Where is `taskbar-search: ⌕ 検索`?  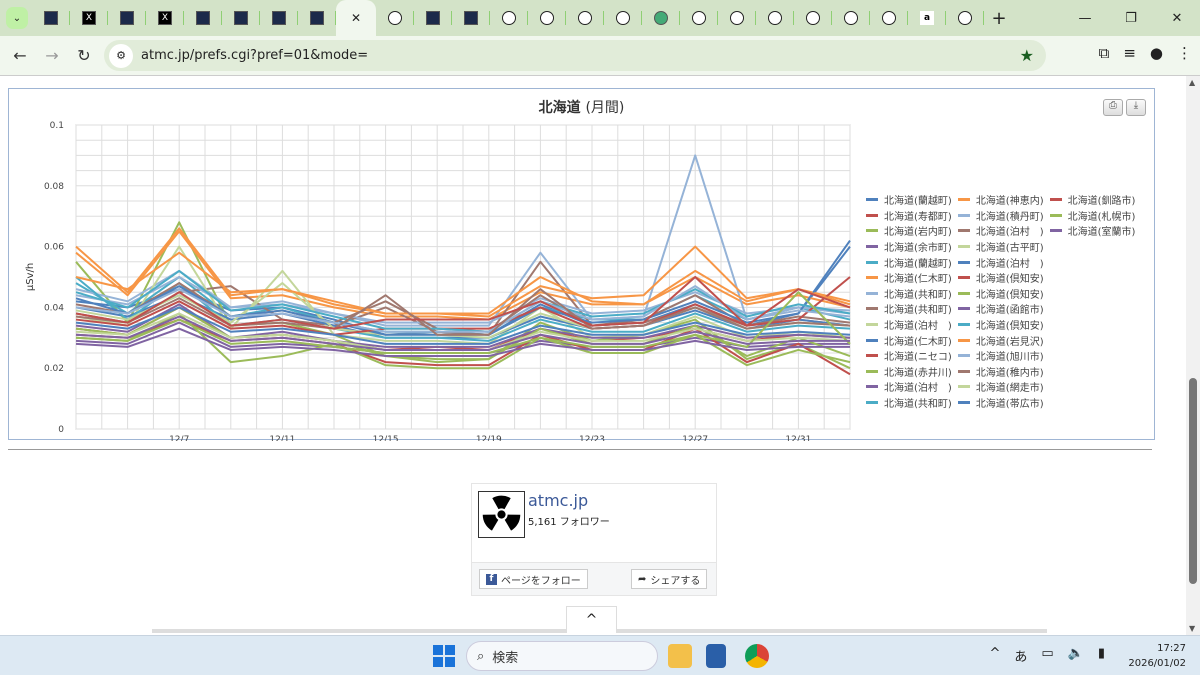
taskbar-search: ⌕ 検索 is located at coordinates (562, 656).